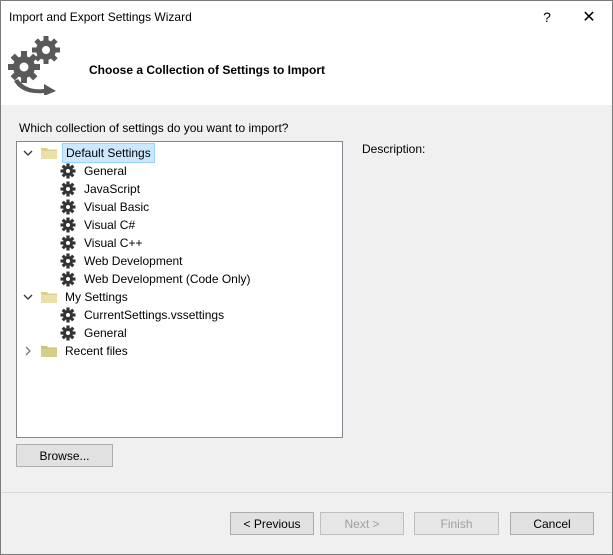  I want to click on description-label: Description:, so click(394, 149).